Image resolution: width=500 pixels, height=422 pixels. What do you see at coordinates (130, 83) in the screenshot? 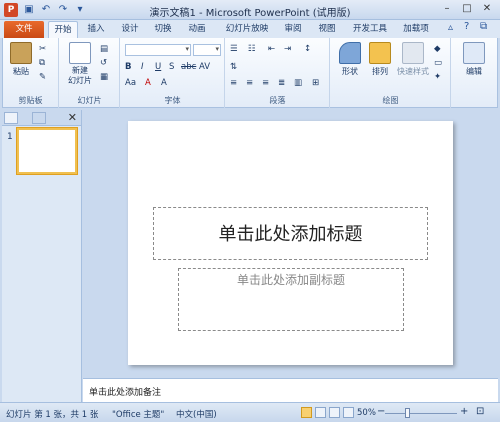
I see `change-case-button: Aa` at bounding box center [130, 83].